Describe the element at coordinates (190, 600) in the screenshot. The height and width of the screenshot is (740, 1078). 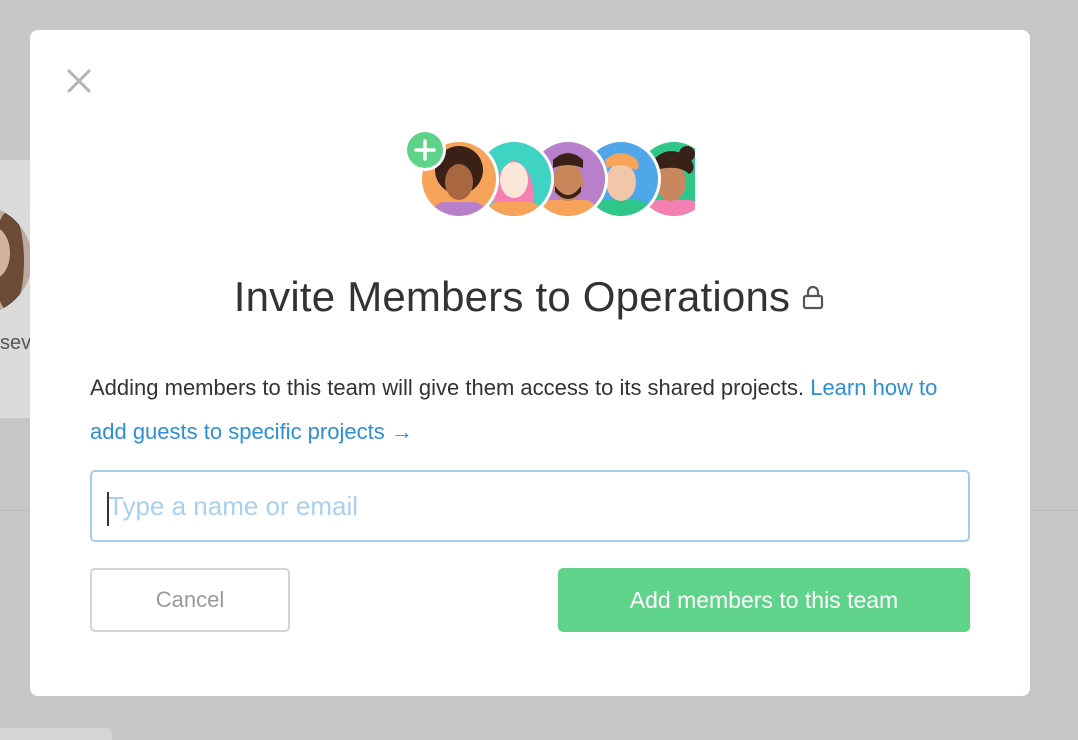
I see `cancel-button: Cancel` at that location.